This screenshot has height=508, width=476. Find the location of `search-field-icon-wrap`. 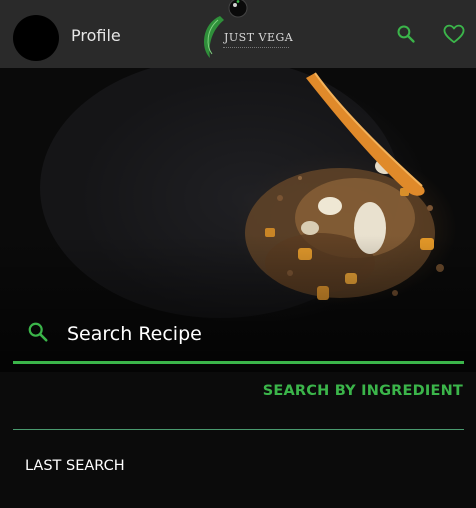

search-field-icon-wrap is located at coordinates (39, 333).